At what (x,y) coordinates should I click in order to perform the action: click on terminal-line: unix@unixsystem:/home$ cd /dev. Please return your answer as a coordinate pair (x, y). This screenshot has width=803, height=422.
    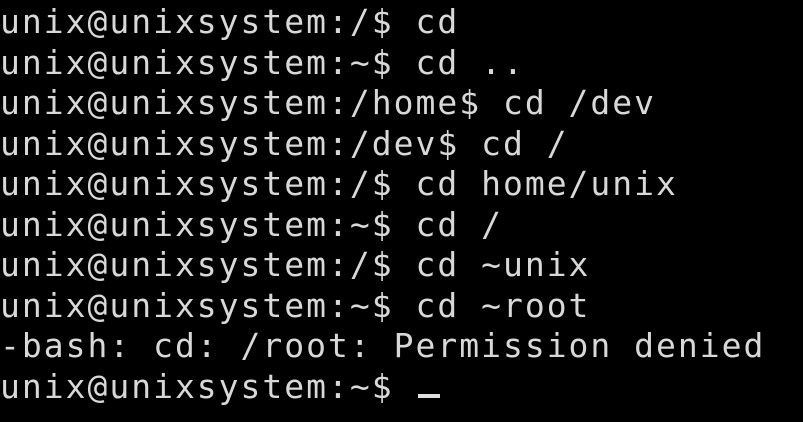
    Looking at the image, I should click on (328, 102).